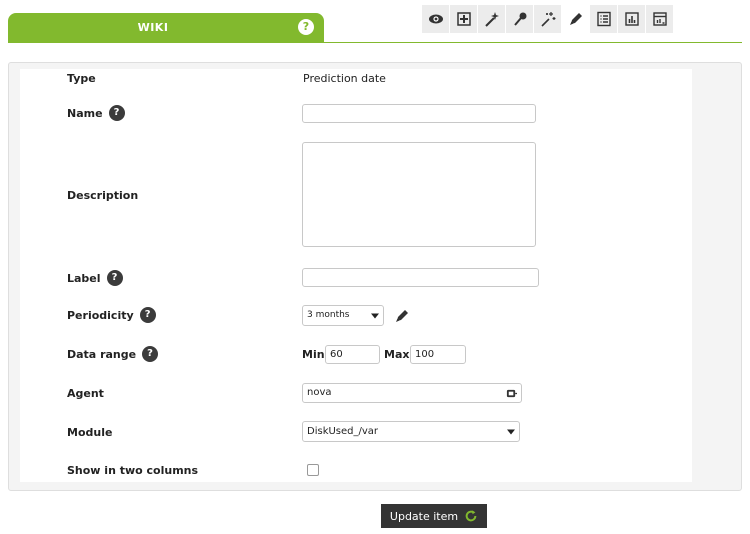  Describe the element at coordinates (344, 78) in the screenshot. I see `type-value: Prediction date` at that location.